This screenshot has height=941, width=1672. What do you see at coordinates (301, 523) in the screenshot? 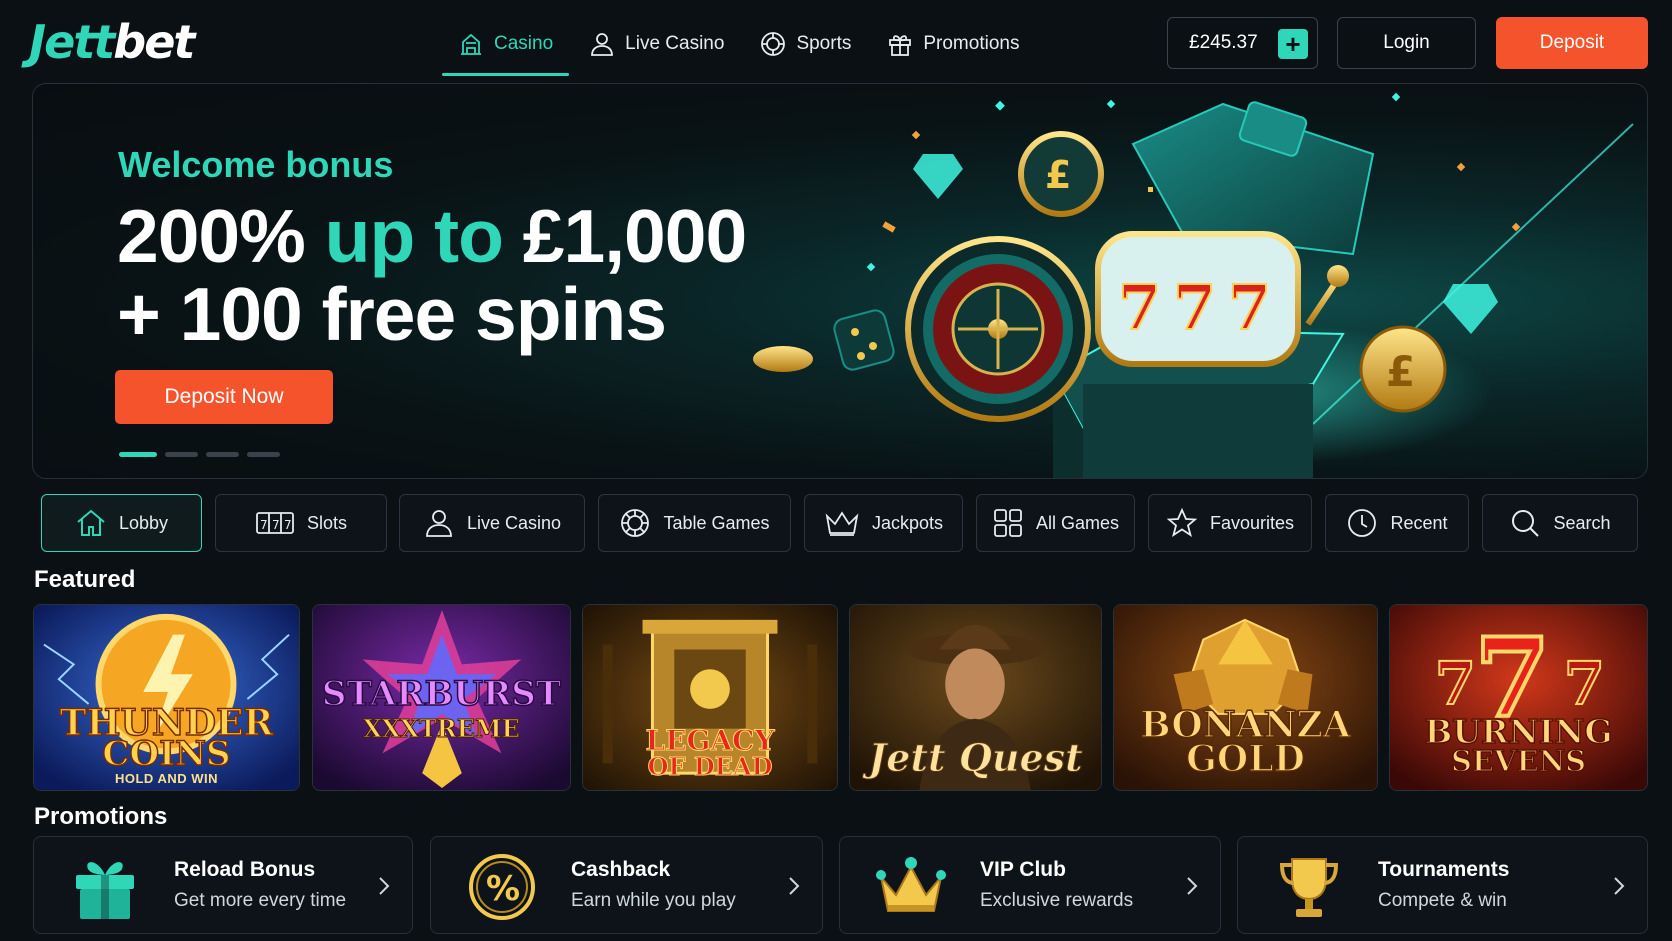
I see `tab-slots: 7 7 7 Slots` at bounding box center [301, 523].